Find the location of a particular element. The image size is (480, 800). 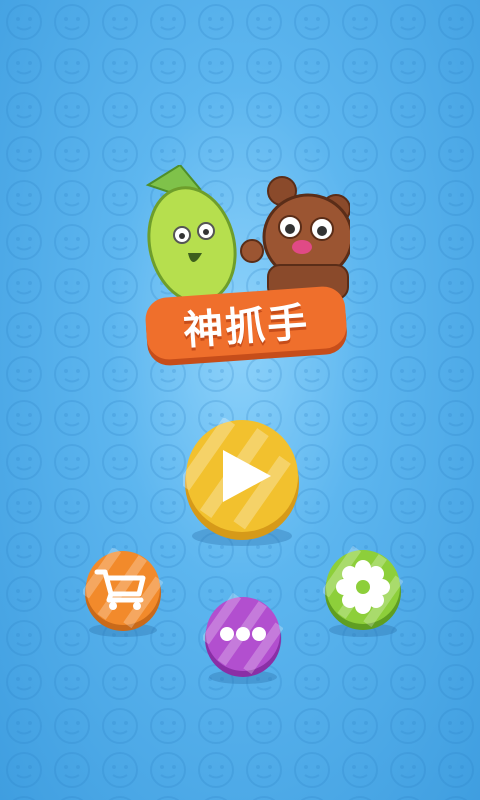

bear-character is located at coordinates (295, 238).